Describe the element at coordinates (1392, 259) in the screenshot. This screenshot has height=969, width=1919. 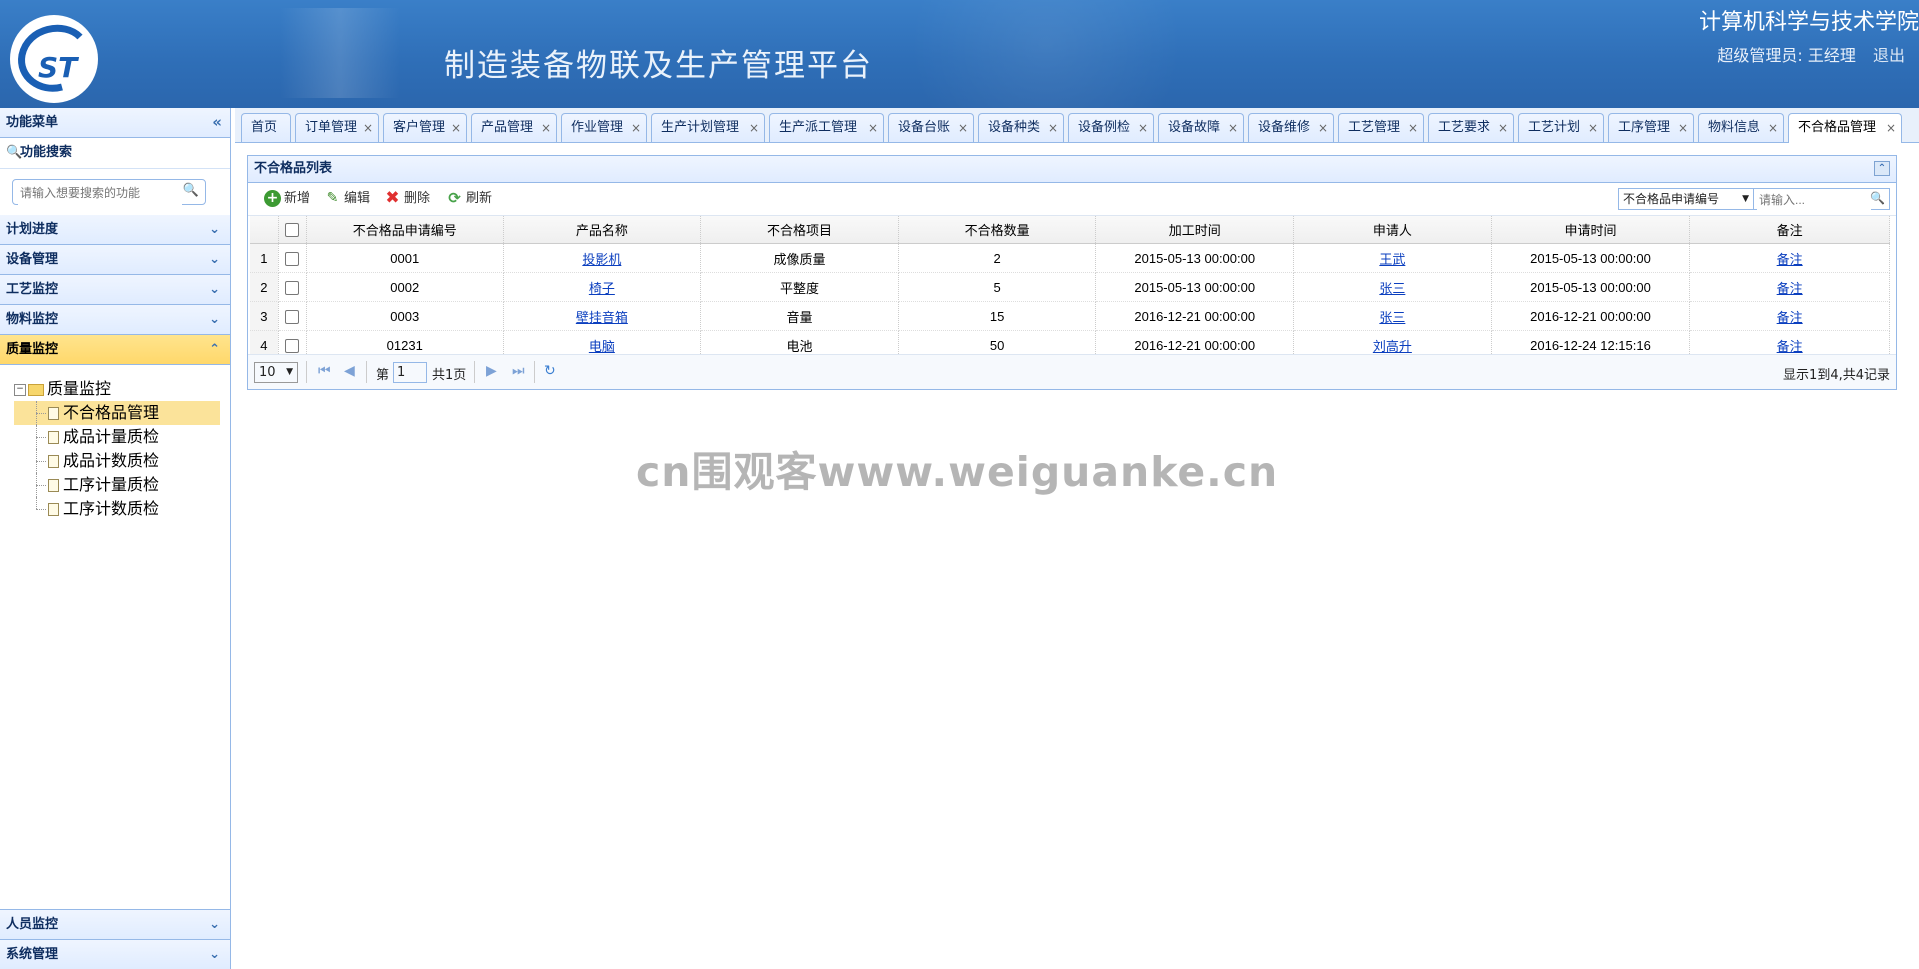
I see `applicant-link: 王武` at that location.